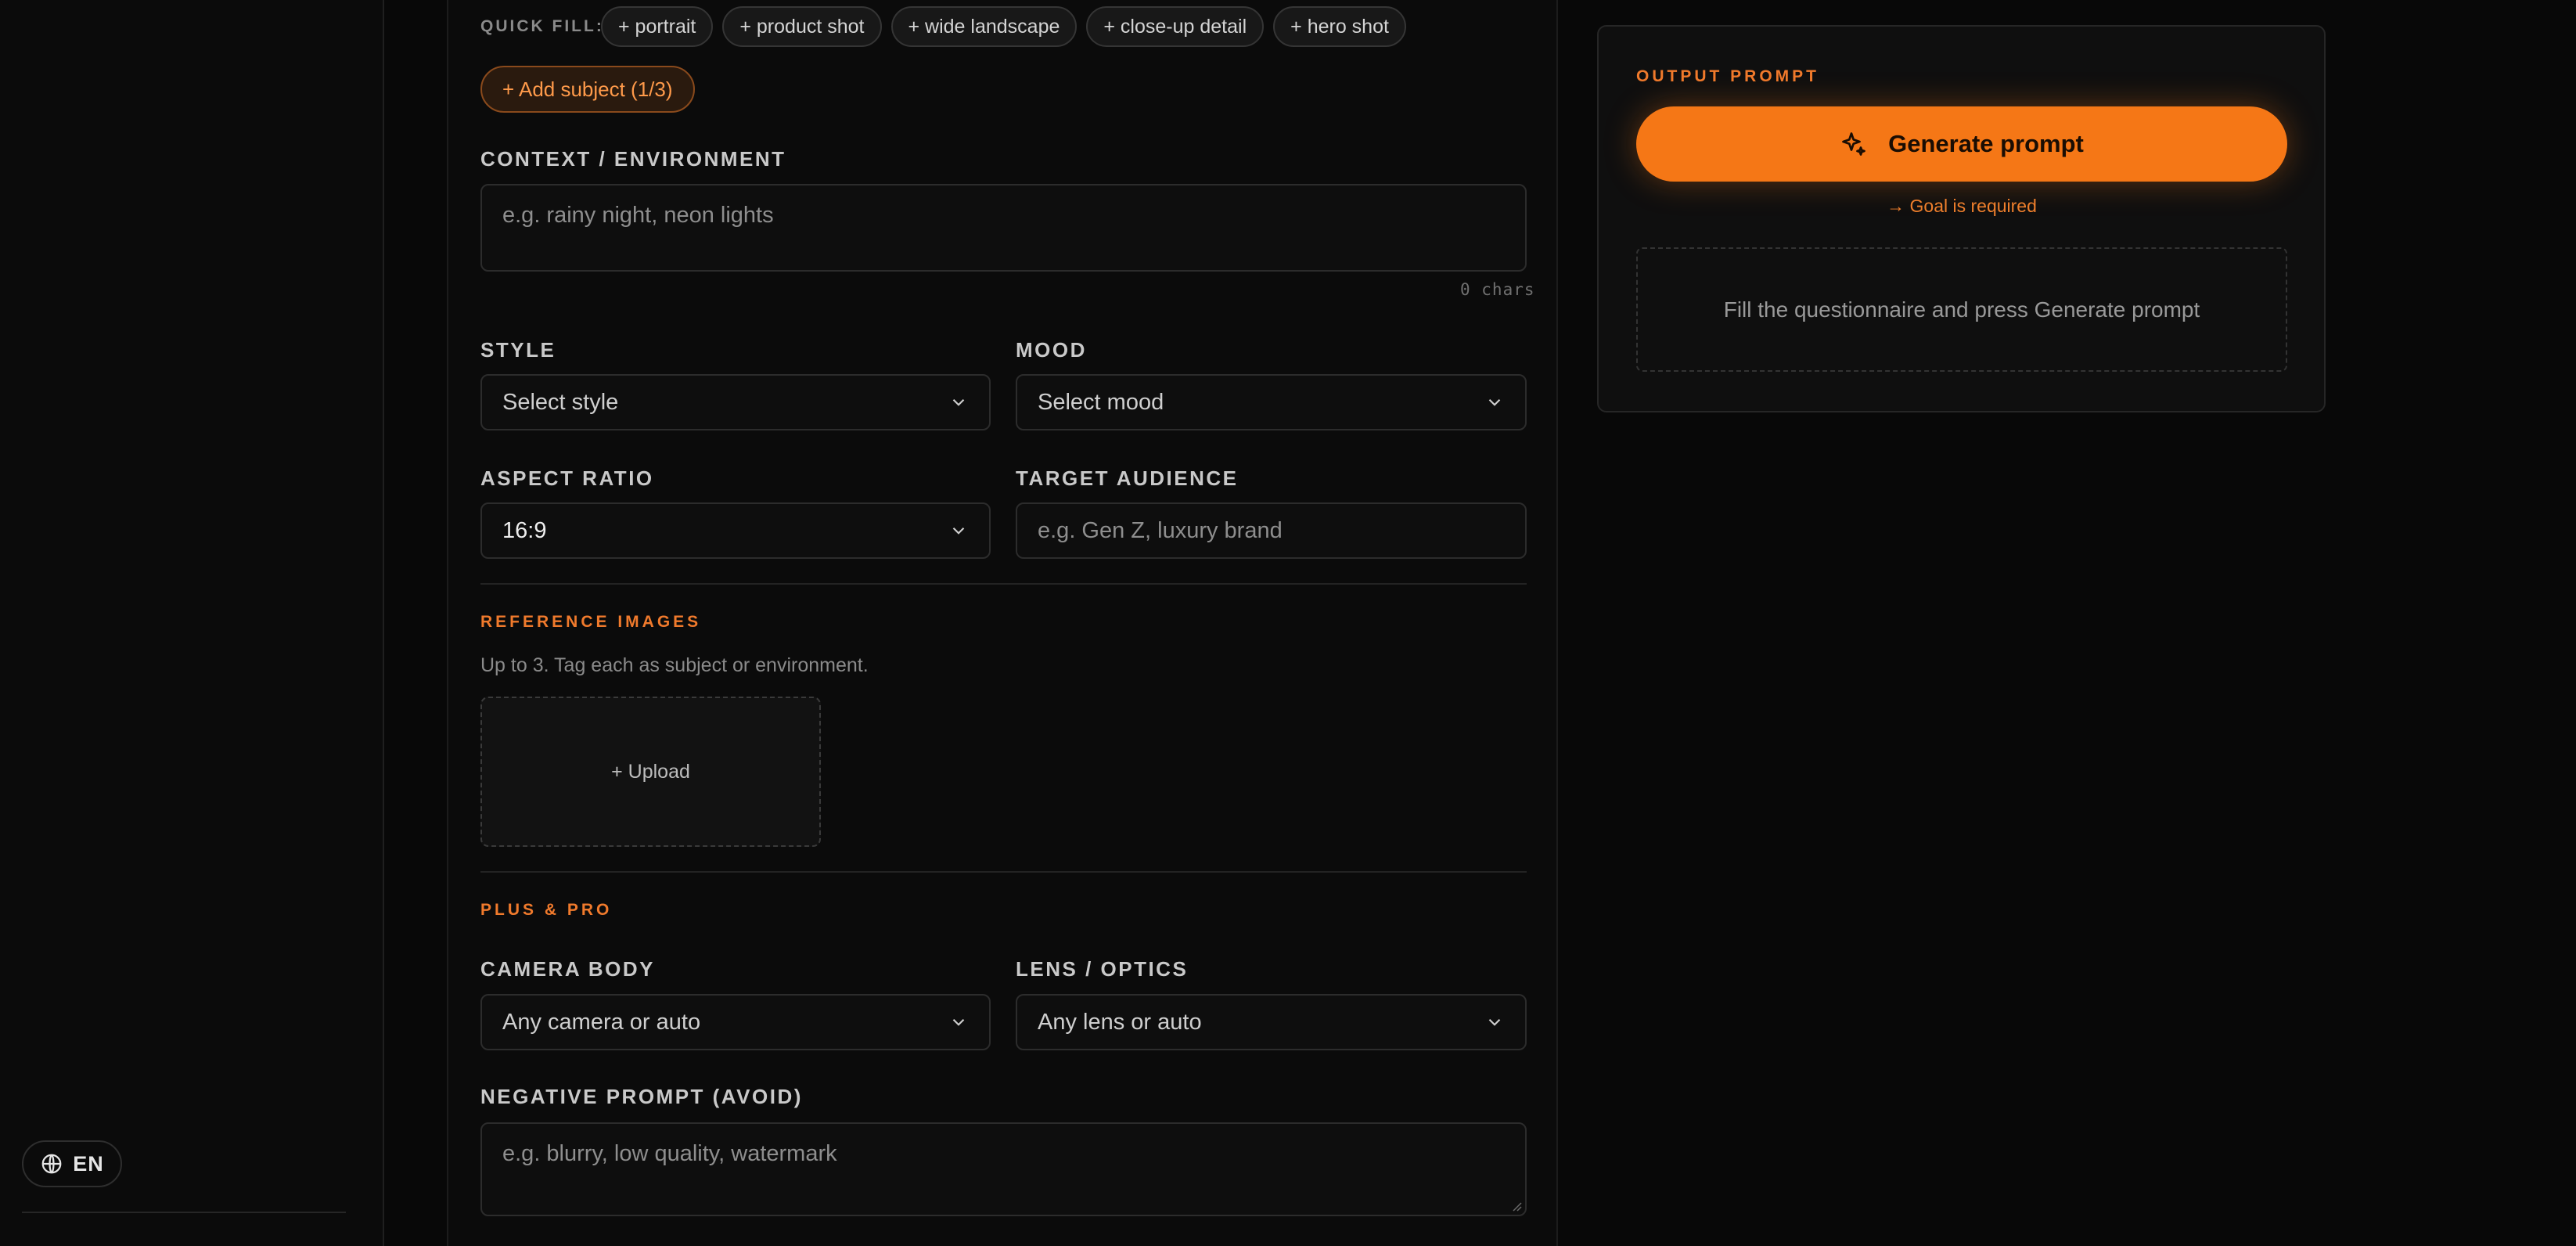 The height and width of the screenshot is (1246, 2576). I want to click on sparkle-icon, so click(1853, 144).